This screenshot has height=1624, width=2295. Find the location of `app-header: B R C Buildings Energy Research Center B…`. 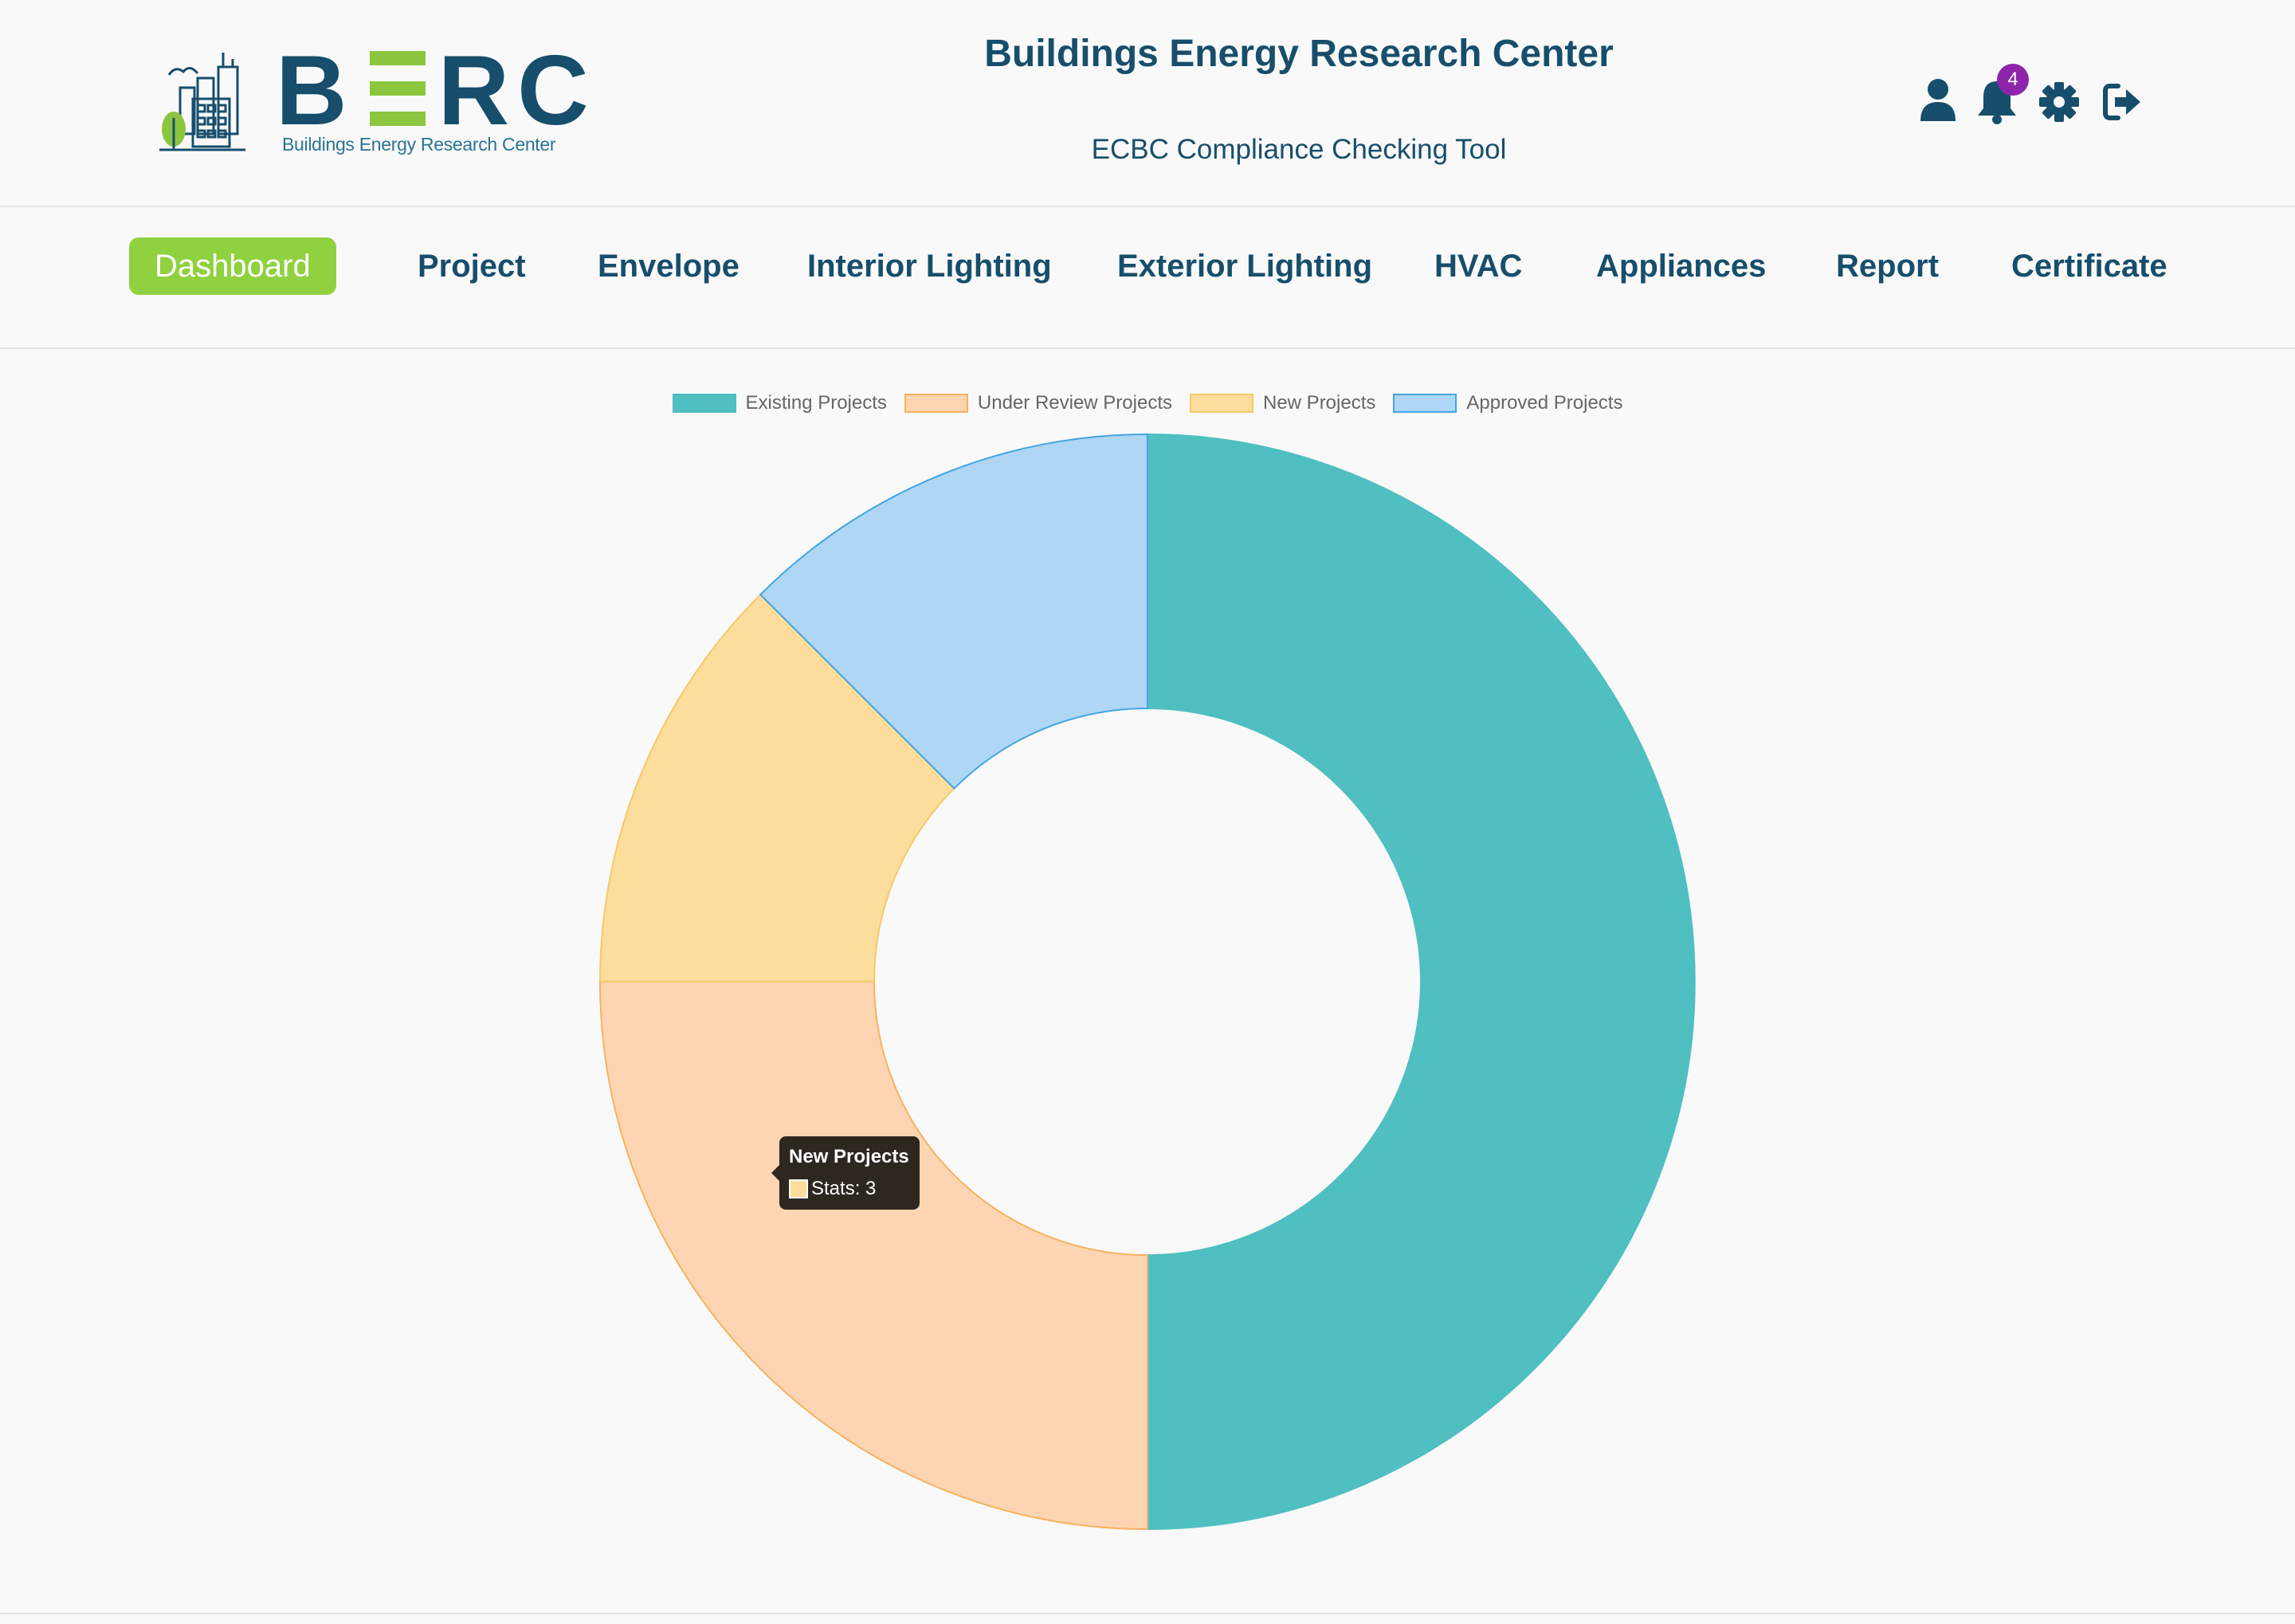

app-header: B R C Buildings Energy Research Center B… is located at coordinates (1147, 103).